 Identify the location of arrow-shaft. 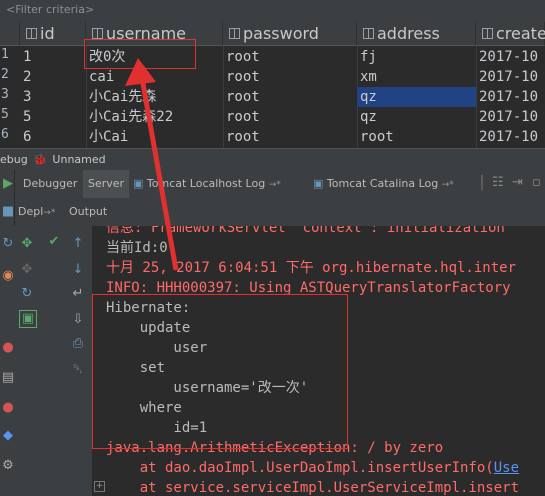
(159, 174).